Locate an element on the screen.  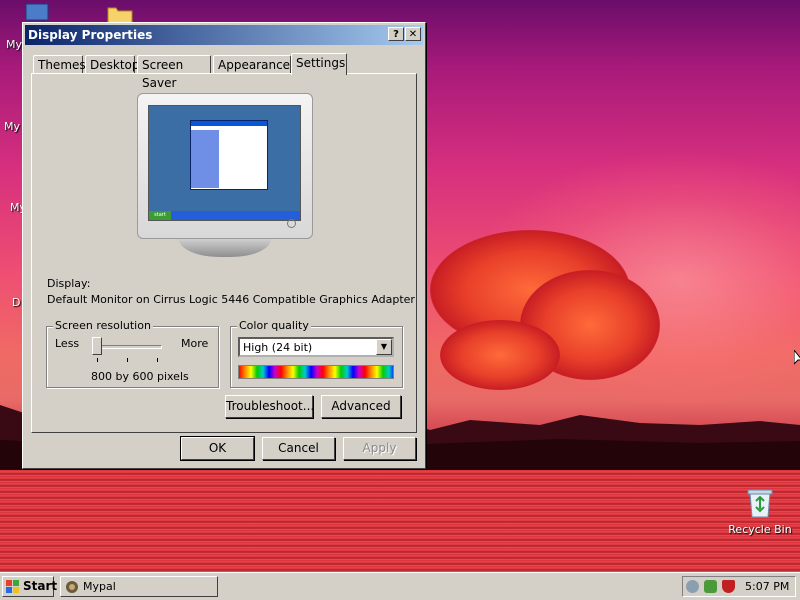
preview-screen: start is located at coordinates (224, 163).